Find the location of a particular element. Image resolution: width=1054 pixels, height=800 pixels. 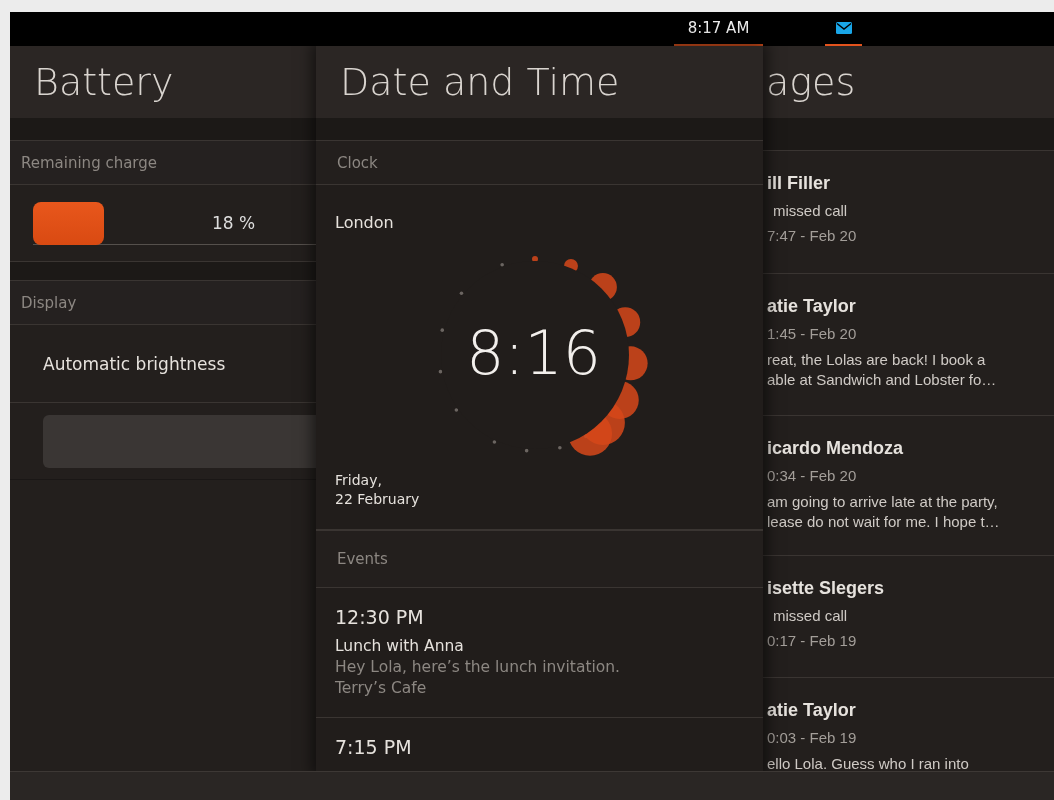

message-time: 0:03 - Feb 19 is located at coordinates (812, 737).